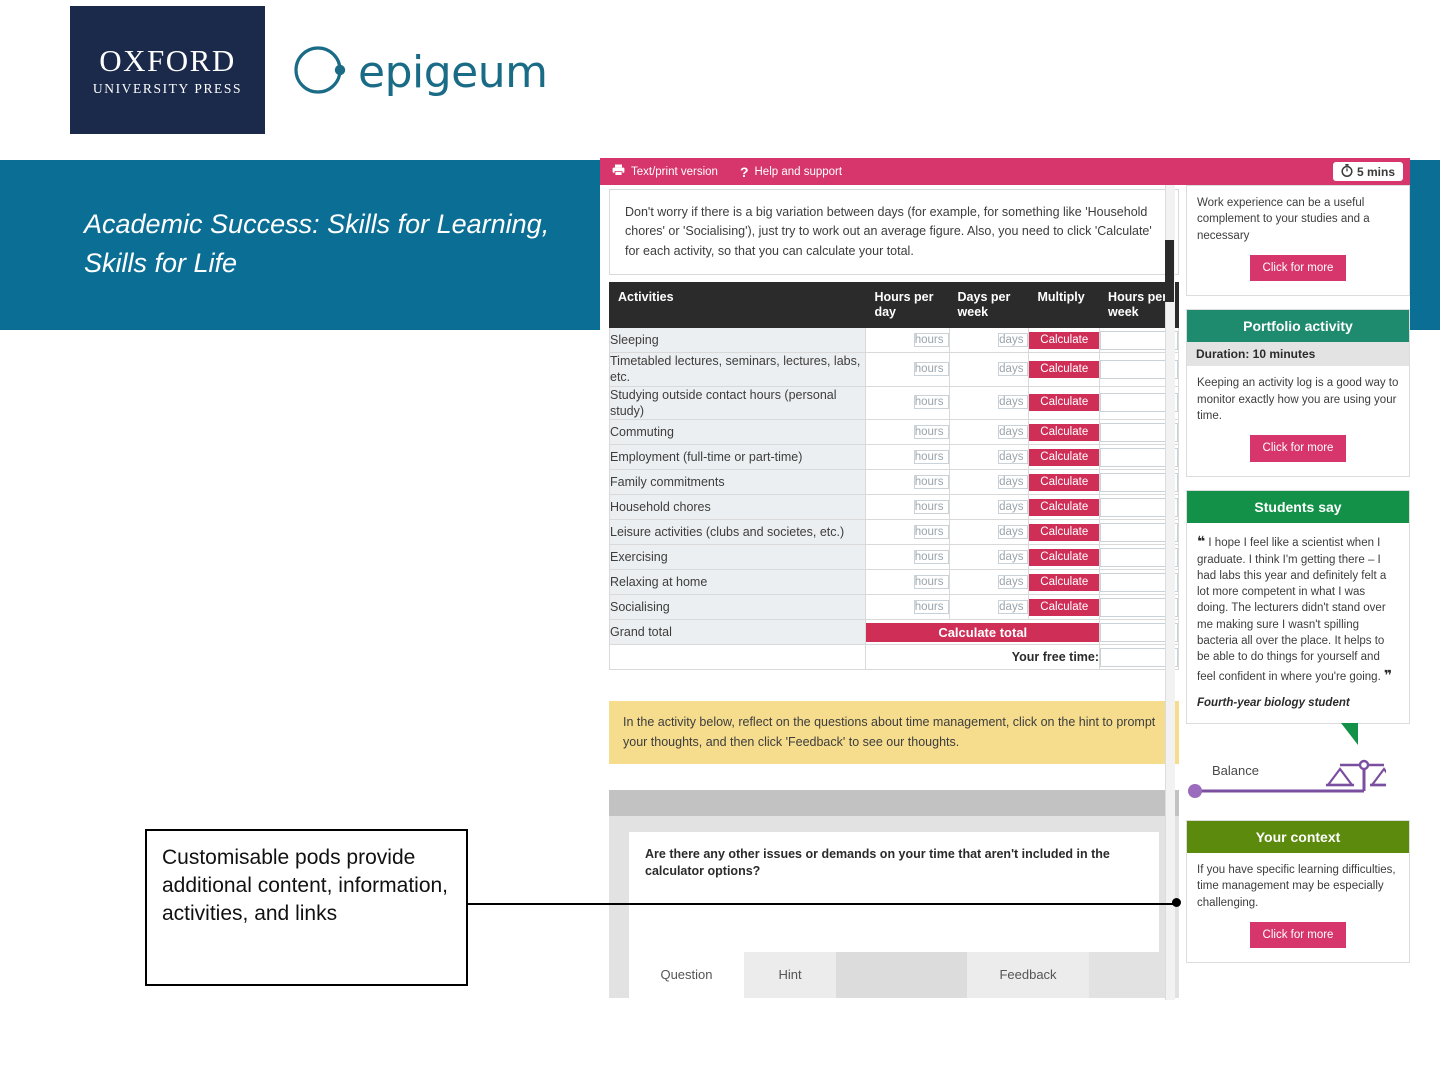  Describe the element at coordinates (983, 632) in the screenshot. I see `calculate-total-button: Calculate total` at that location.